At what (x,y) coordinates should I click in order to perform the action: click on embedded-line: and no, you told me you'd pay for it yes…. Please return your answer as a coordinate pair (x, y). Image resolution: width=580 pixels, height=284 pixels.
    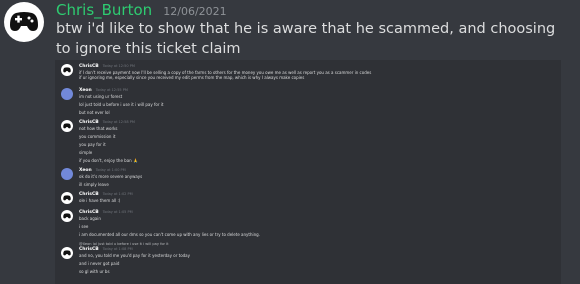
    Looking at the image, I should click on (135, 255).